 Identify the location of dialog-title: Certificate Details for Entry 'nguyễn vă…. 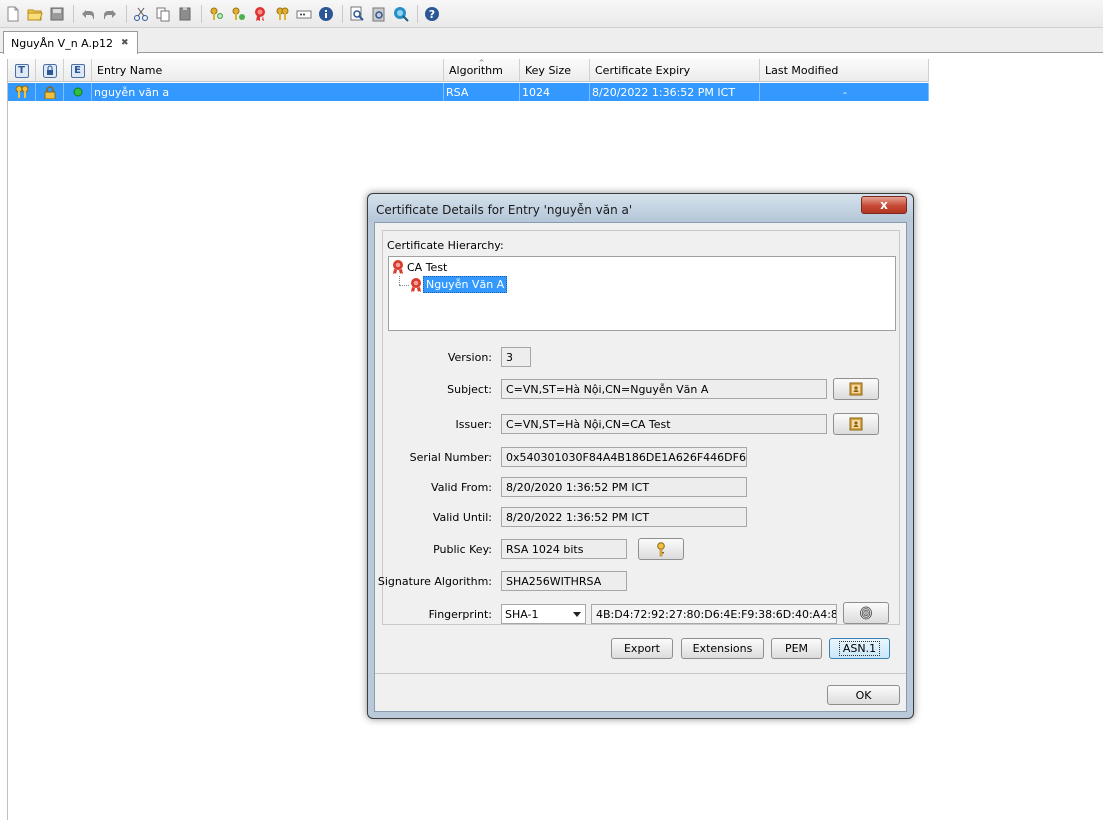
(504, 210).